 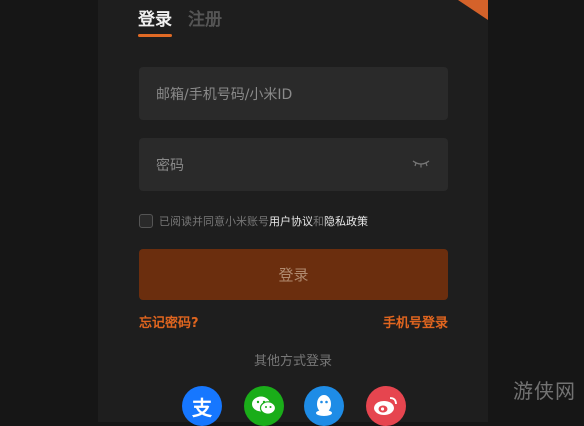 What do you see at coordinates (473, 10) in the screenshot?
I see `corner-close-icon` at bounding box center [473, 10].